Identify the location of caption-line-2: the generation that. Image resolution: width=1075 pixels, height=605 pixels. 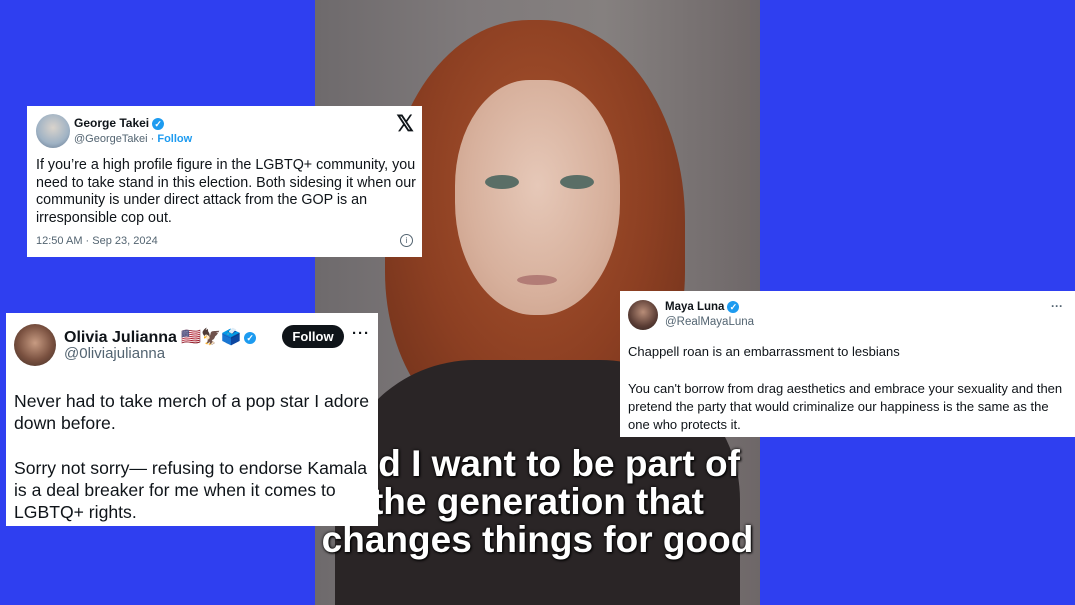
(537, 501).